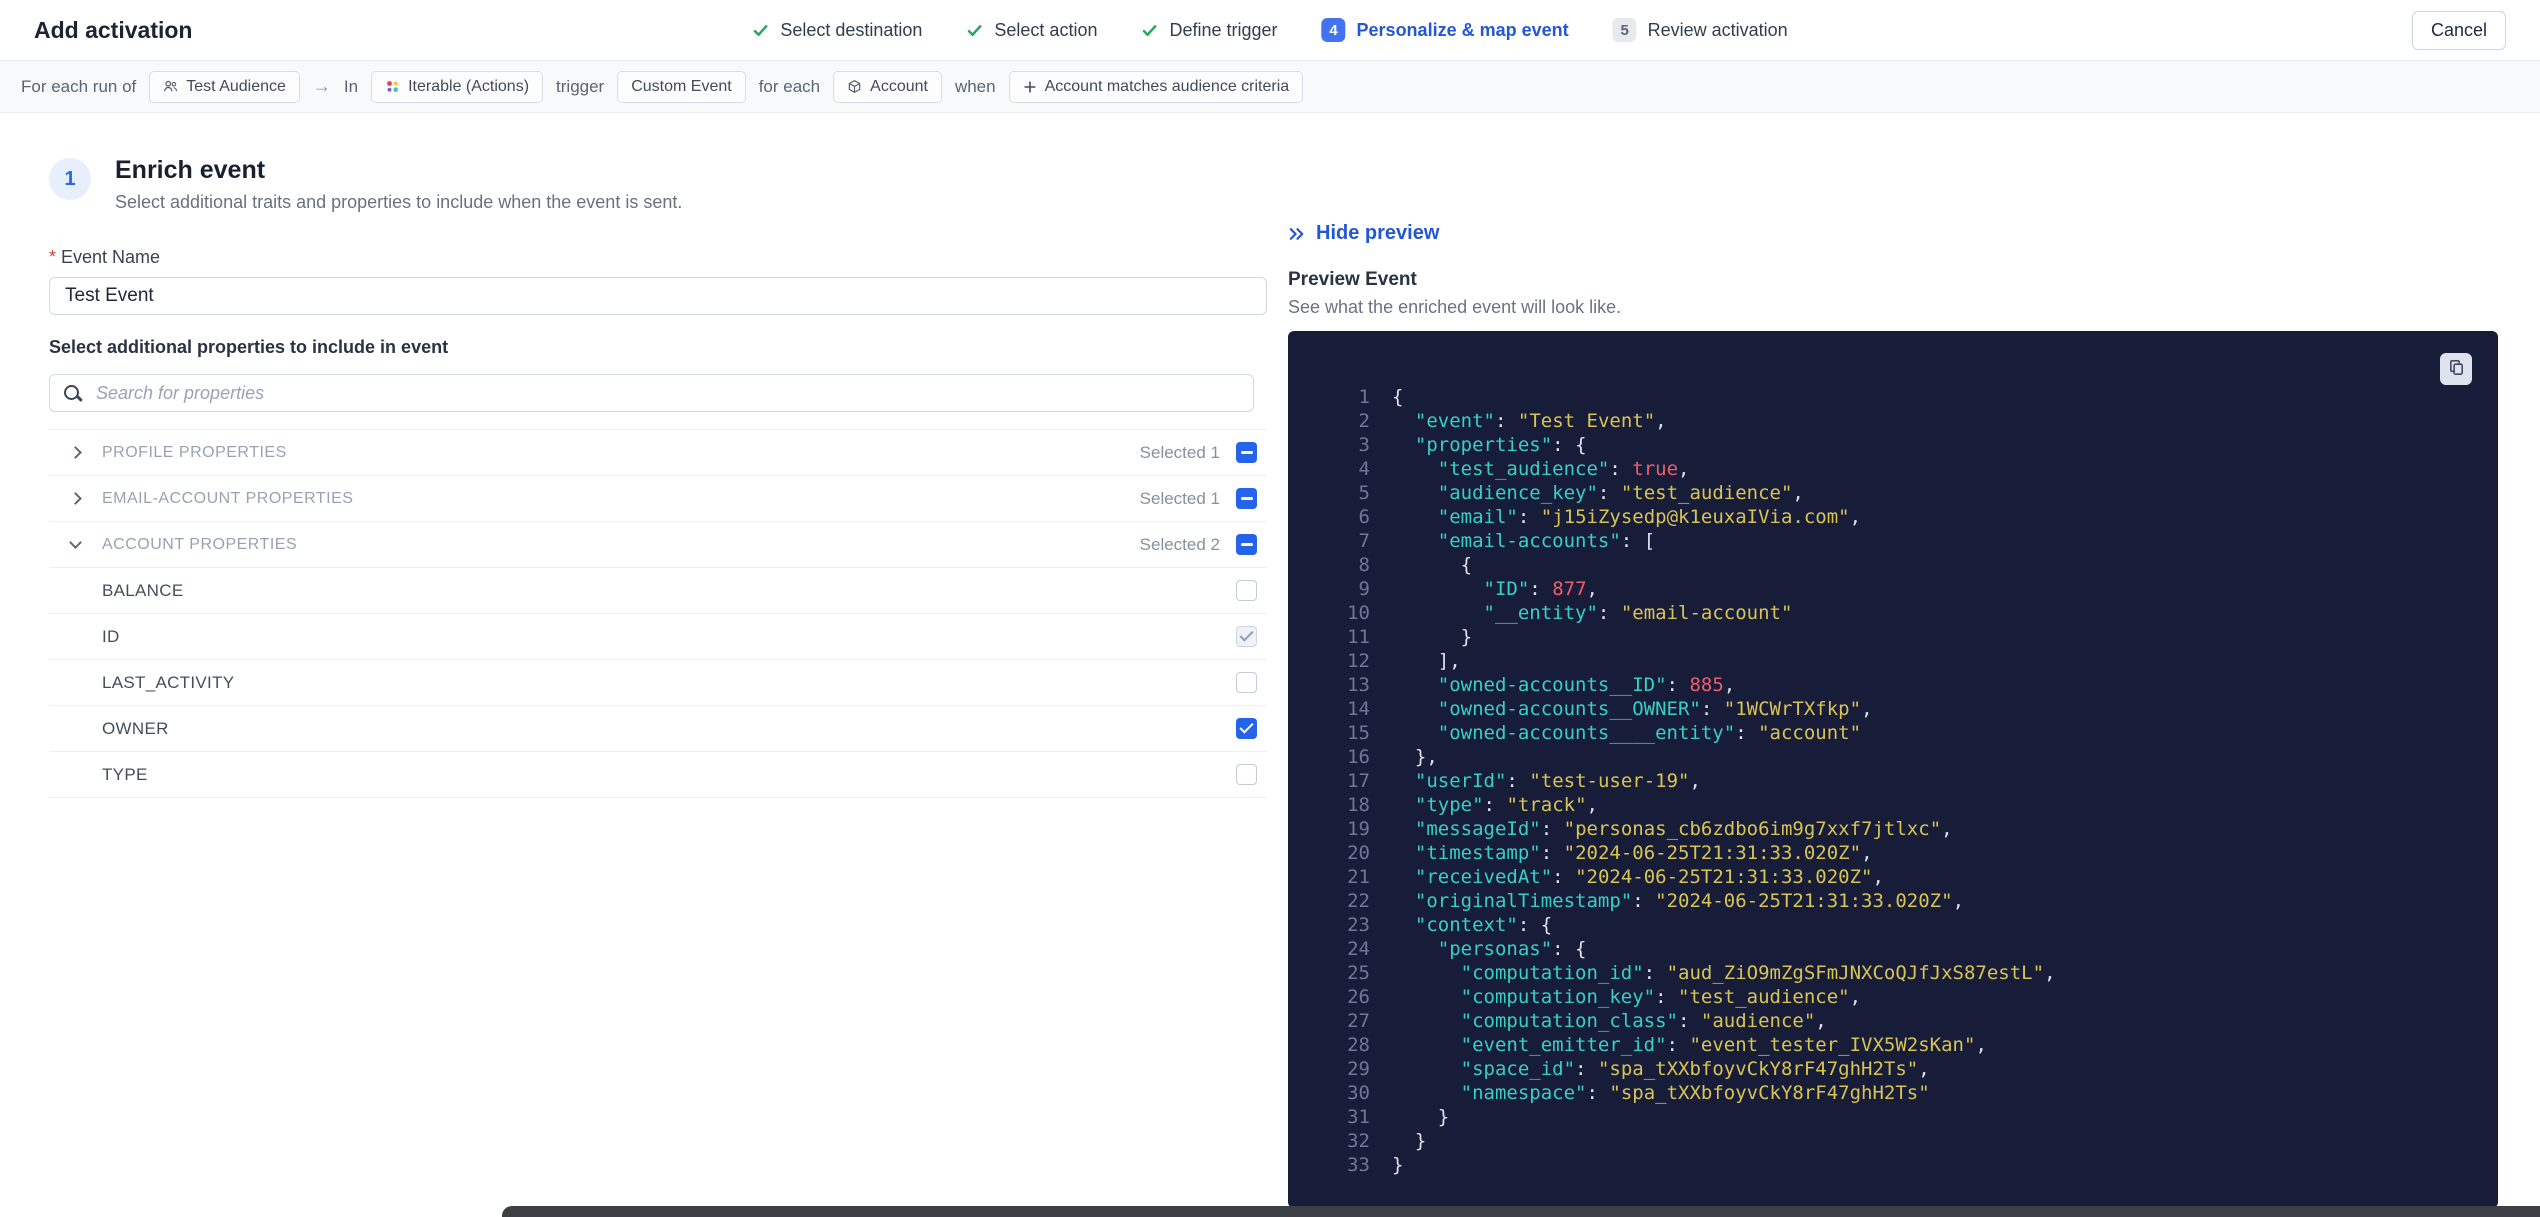 This screenshot has width=2540, height=1217. I want to click on criteria-chip: Account matches audience criteria, so click(1156, 86).